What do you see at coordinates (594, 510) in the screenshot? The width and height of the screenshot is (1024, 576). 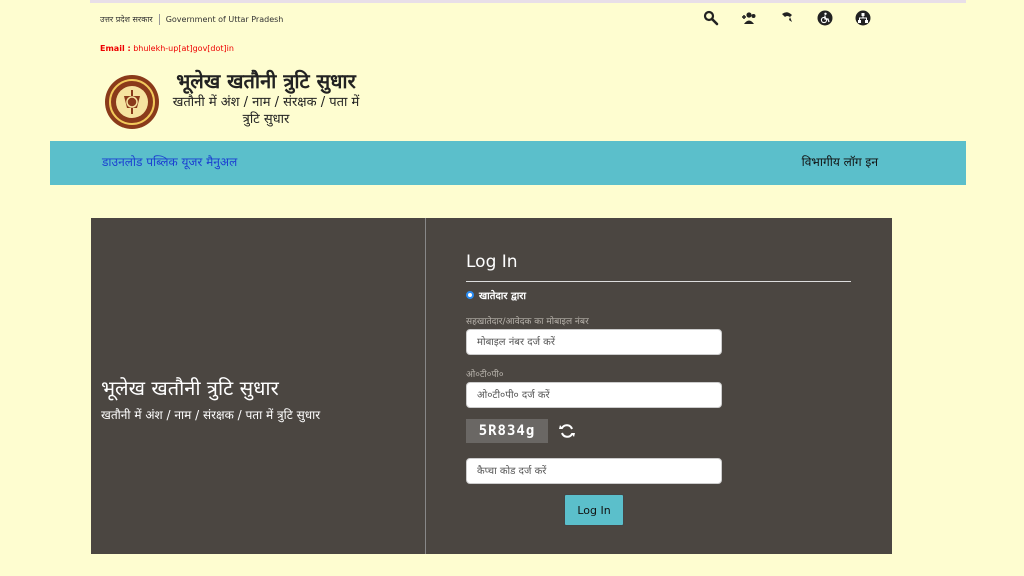 I see `login-button: Log In` at bounding box center [594, 510].